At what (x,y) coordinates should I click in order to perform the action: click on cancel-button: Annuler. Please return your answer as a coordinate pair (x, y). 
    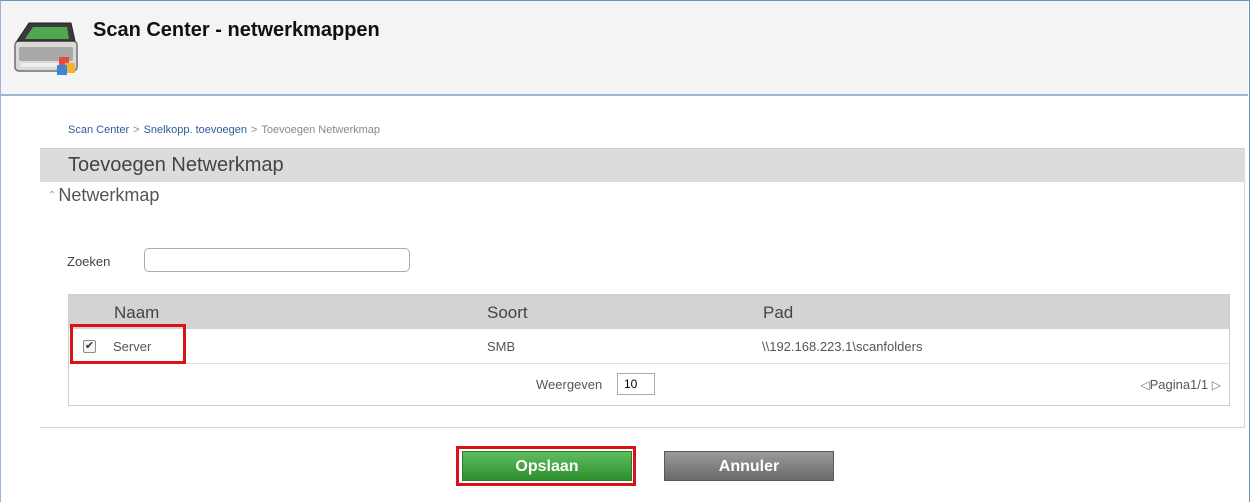
    Looking at the image, I should click on (749, 466).